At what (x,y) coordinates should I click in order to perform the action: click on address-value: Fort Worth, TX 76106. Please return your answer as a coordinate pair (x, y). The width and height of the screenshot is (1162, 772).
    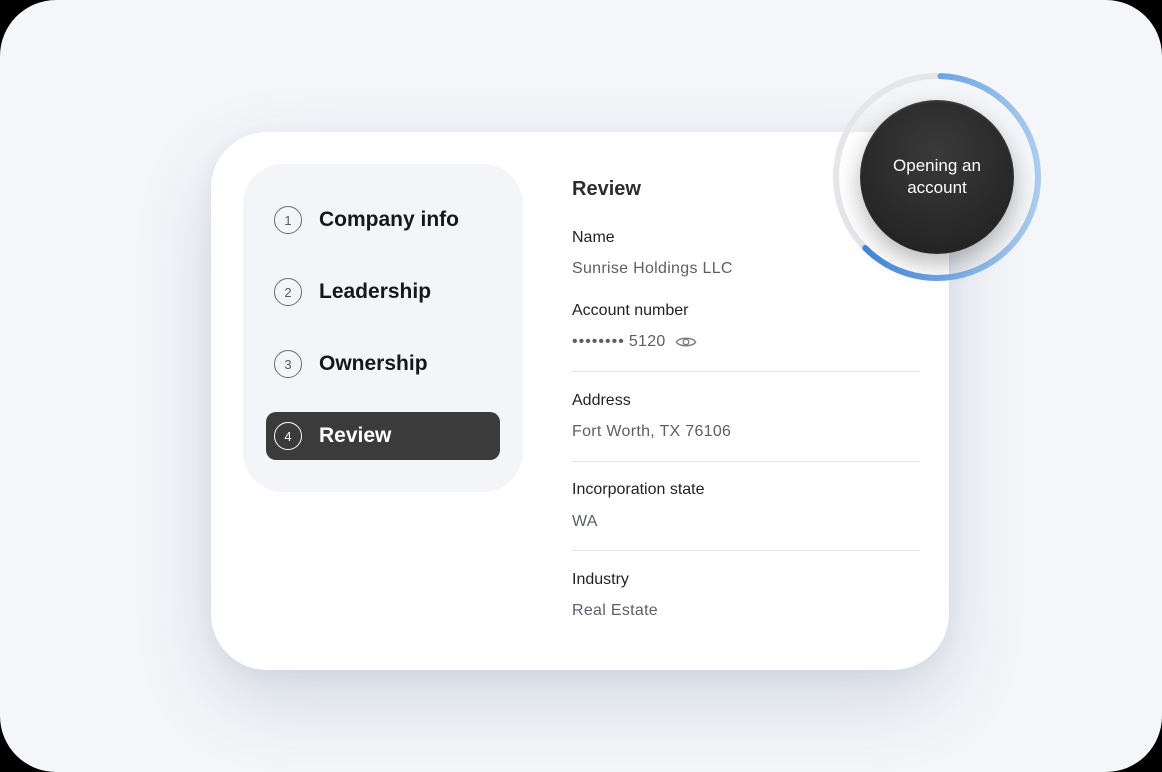
    Looking at the image, I should click on (652, 431).